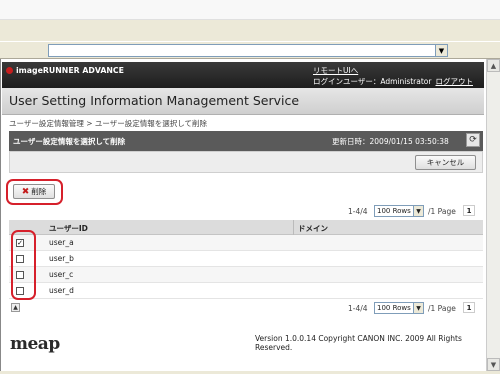 The image size is (500, 374). I want to click on column-domain: ドメイン, so click(313, 228).